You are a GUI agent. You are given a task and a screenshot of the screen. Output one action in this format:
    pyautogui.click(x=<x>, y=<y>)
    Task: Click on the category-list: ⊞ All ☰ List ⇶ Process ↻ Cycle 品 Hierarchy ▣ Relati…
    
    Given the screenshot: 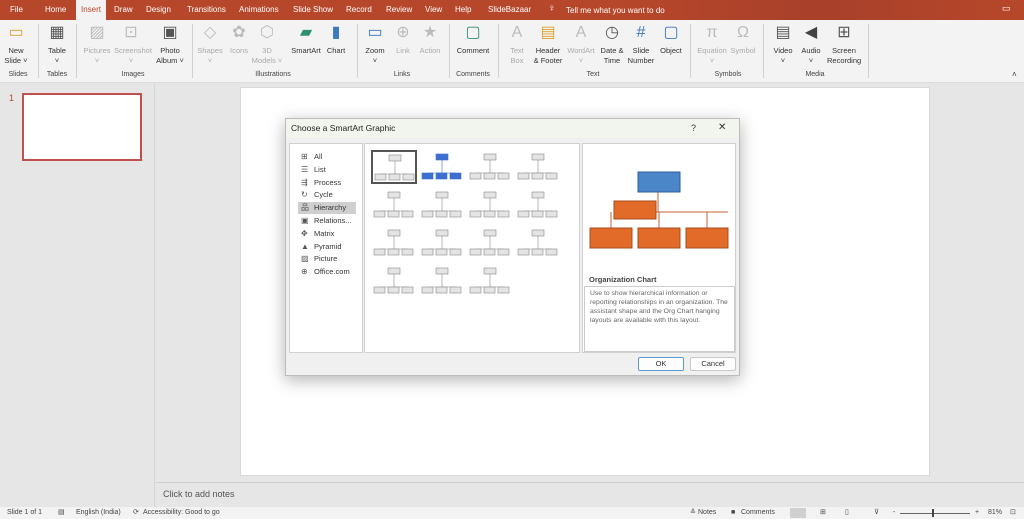 What is the action you would take?
    pyautogui.click(x=326, y=248)
    